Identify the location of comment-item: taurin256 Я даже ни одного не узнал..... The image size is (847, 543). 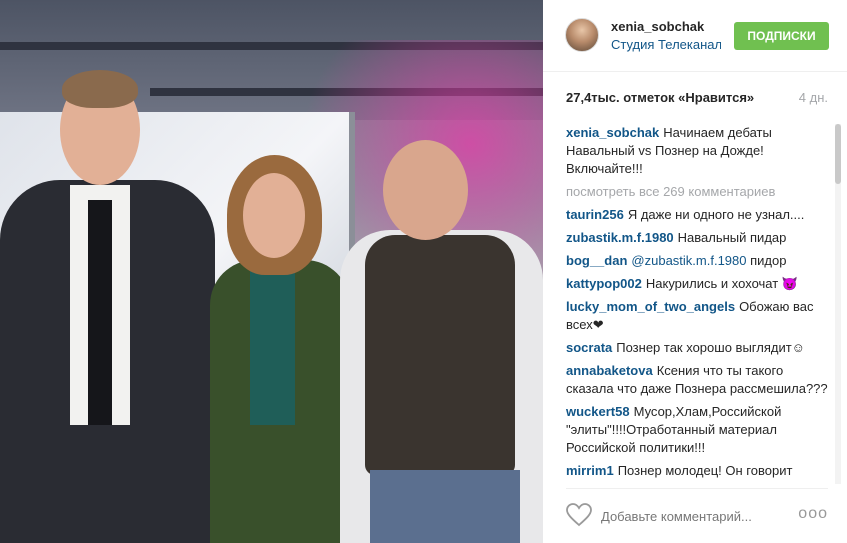
(697, 215).